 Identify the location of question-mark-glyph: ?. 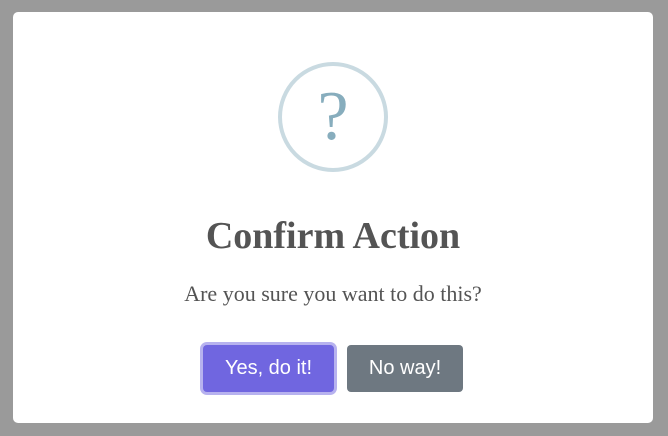
(333, 116).